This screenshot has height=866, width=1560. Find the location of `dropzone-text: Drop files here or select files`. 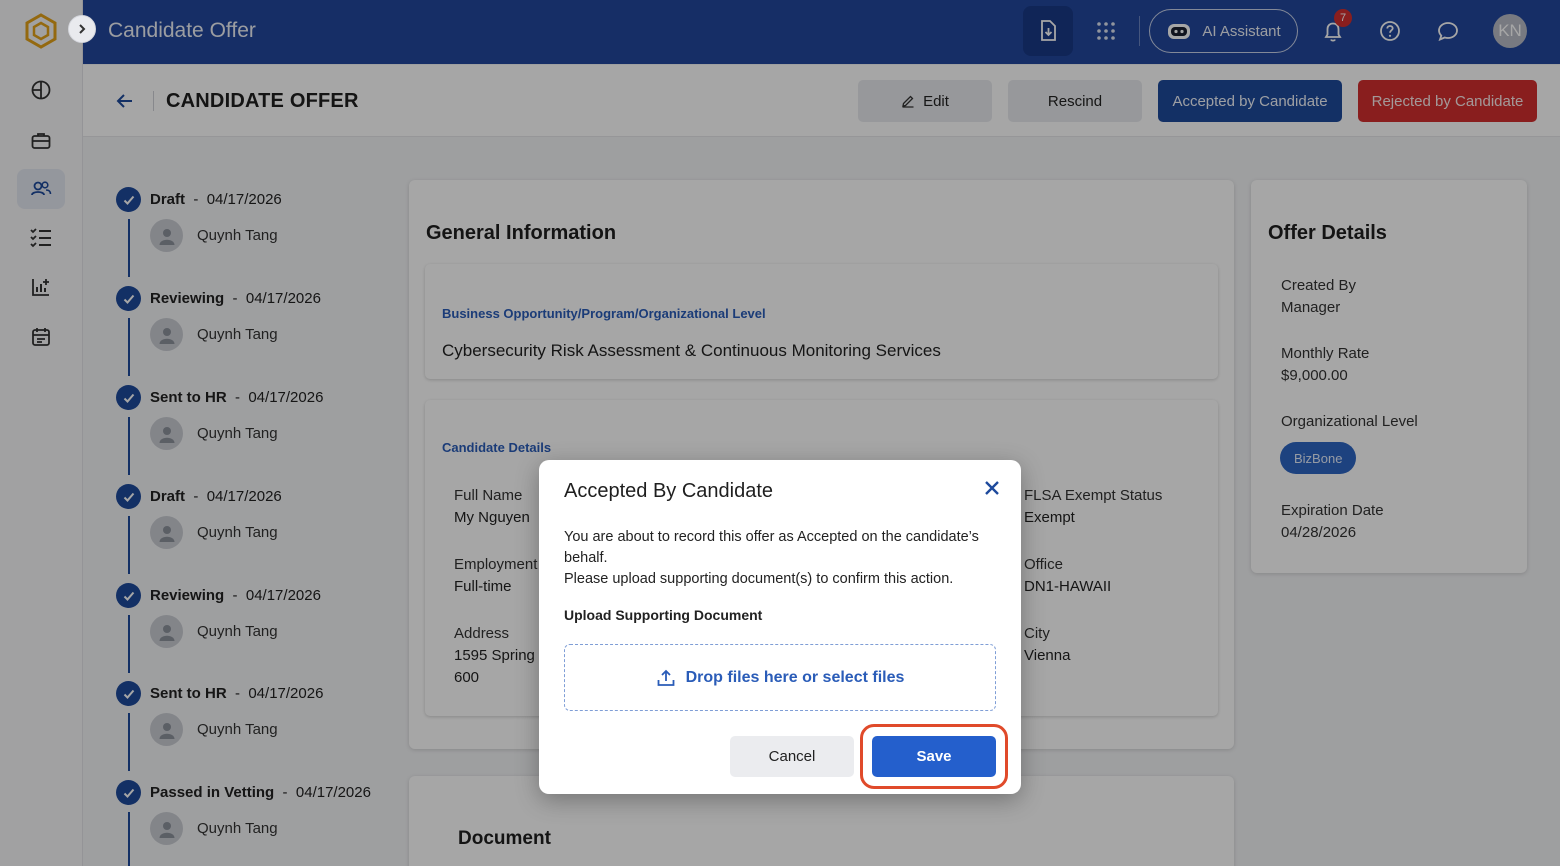

dropzone-text: Drop files here or select files is located at coordinates (795, 677).